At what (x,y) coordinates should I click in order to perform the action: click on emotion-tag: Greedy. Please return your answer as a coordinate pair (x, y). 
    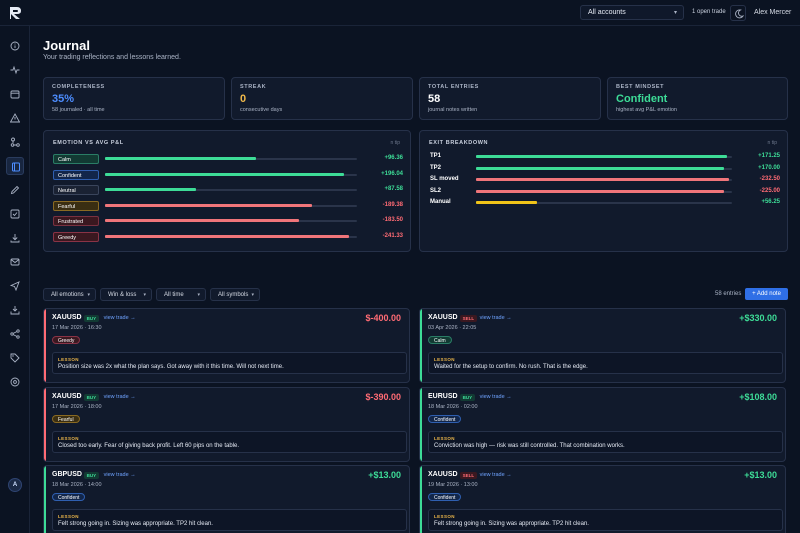
    Looking at the image, I should click on (76, 236).